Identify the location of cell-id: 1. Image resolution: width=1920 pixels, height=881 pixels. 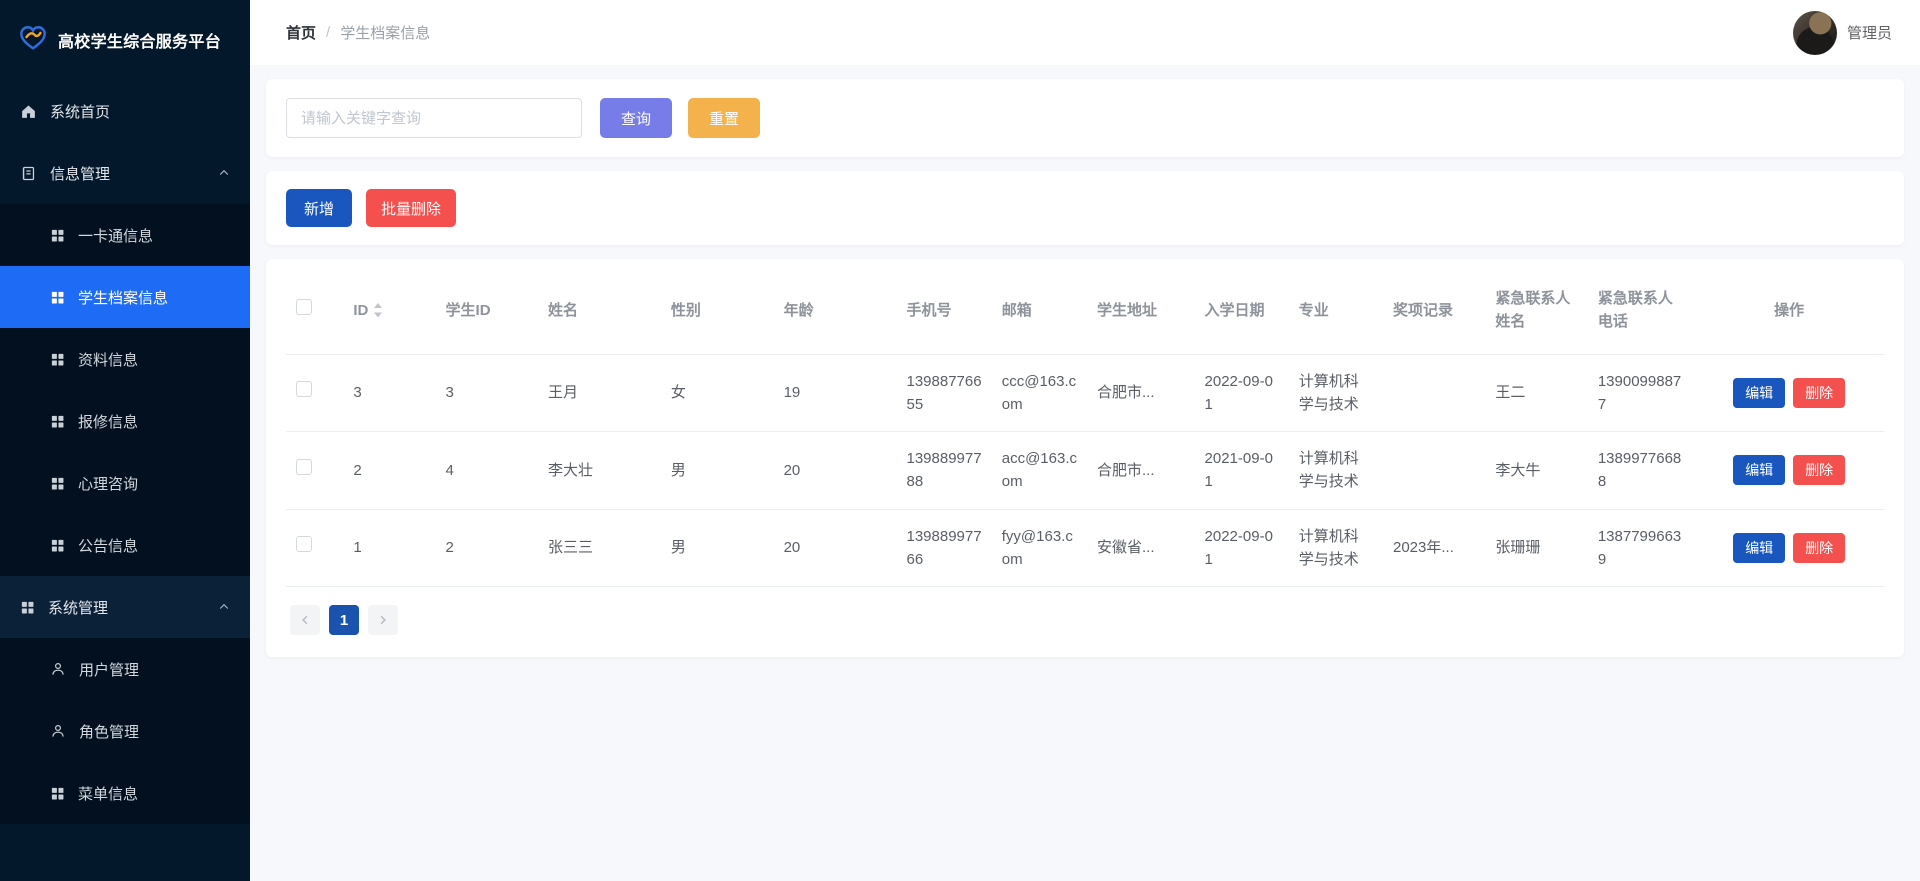
(389, 548).